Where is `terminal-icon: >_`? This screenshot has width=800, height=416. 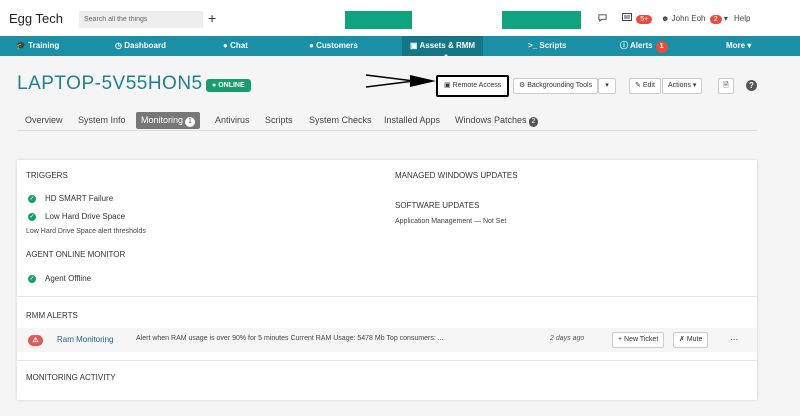 terminal-icon: >_ is located at coordinates (533, 45).